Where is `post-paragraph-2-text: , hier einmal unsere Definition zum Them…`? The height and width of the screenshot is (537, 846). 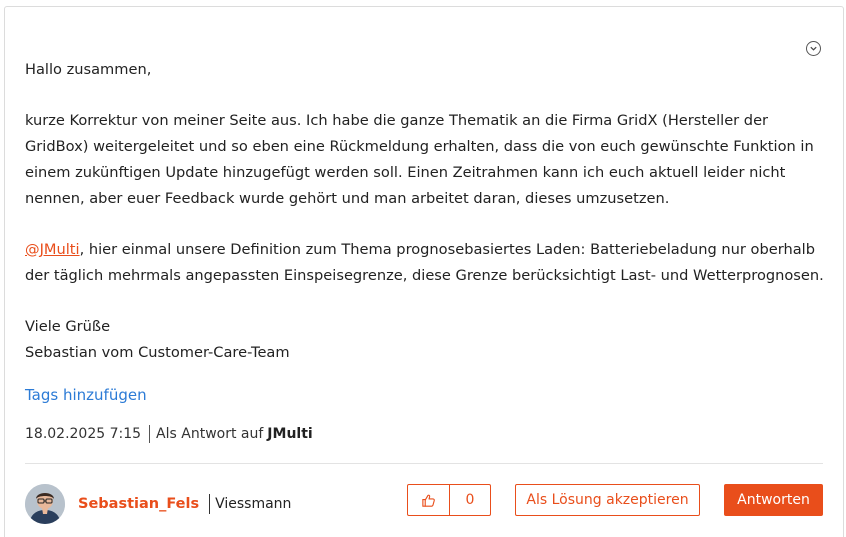 post-paragraph-2-text: , hier einmal unsere Definition zum Them… is located at coordinates (424, 262).